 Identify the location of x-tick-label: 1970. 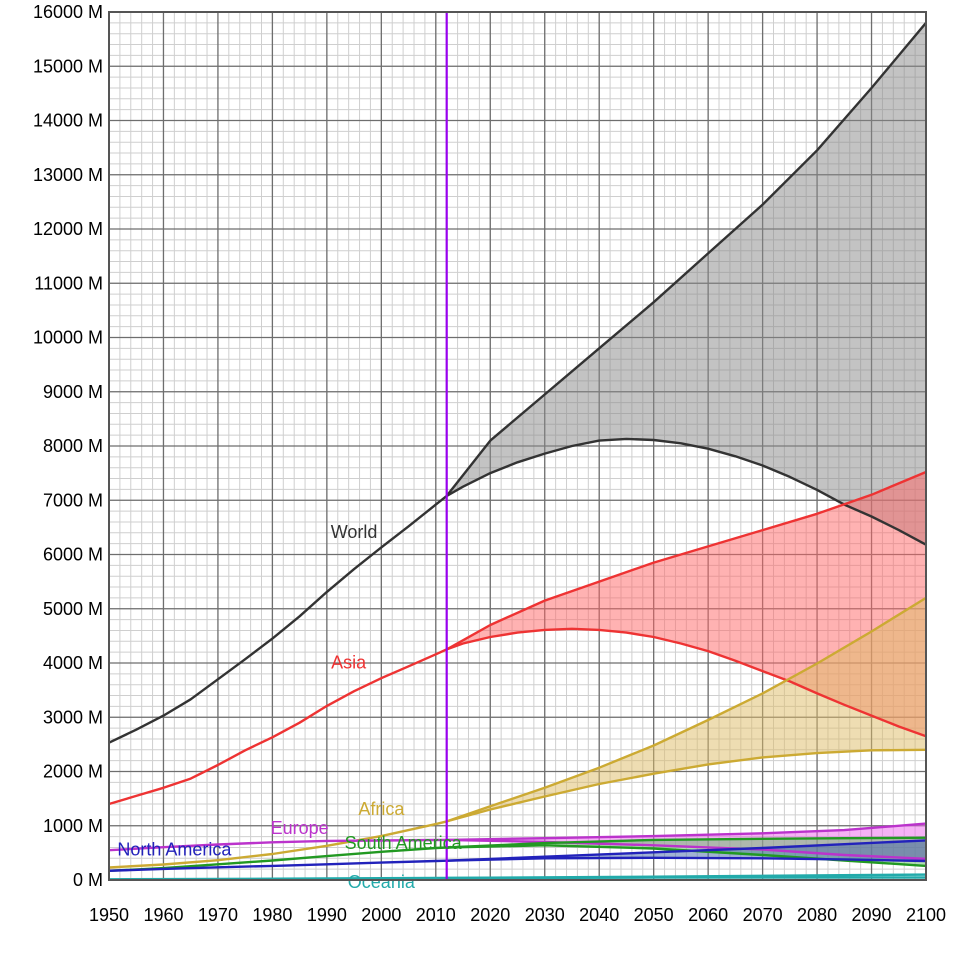
(218, 915).